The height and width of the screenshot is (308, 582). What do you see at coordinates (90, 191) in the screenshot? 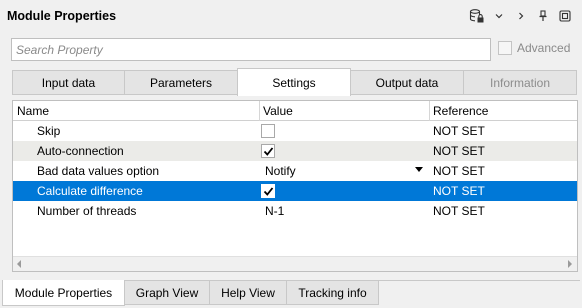
I see `property-name: Calculate difference` at bounding box center [90, 191].